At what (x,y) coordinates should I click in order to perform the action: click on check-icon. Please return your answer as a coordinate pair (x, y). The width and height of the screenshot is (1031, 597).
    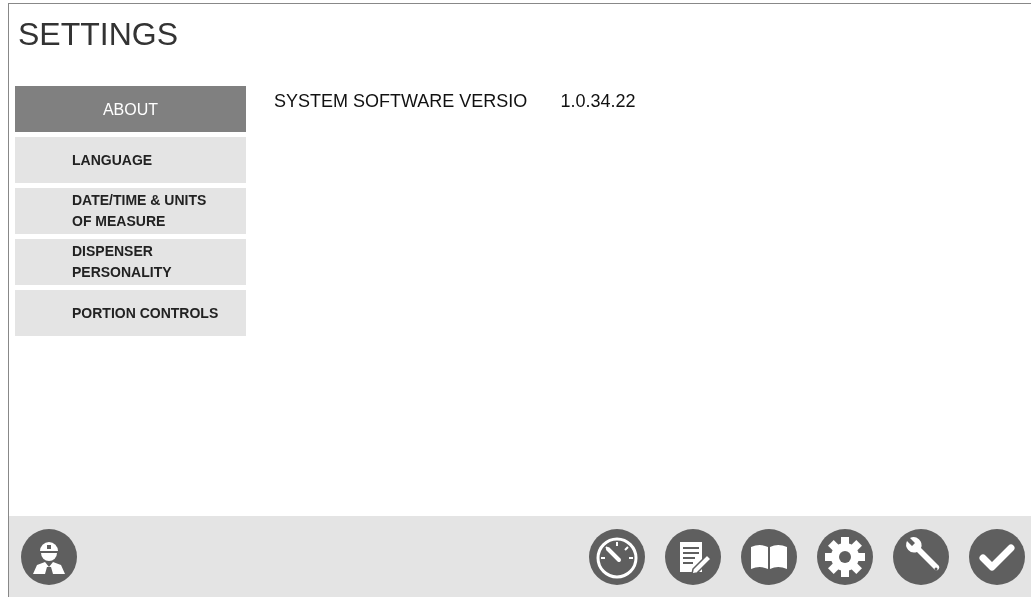
    Looking at the image, I should click on (997, 556).